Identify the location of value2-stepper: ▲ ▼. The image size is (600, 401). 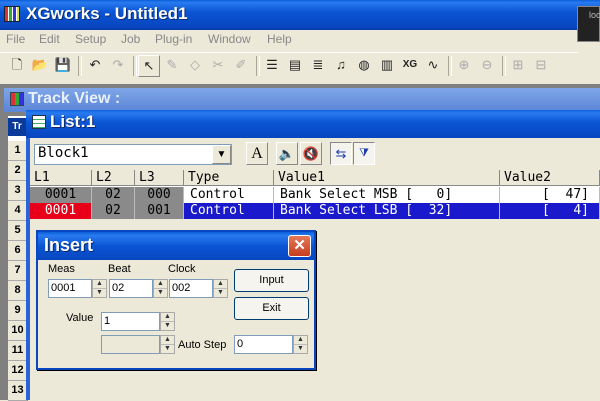
(167, 344).